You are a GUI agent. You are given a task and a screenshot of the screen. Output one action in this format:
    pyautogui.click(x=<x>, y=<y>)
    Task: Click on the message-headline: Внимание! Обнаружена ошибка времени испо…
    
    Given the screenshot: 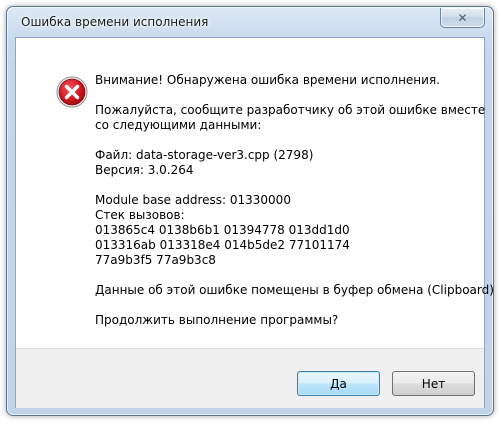 What is the action you would take?
    pyautogui.click(x=267, y=80)
    